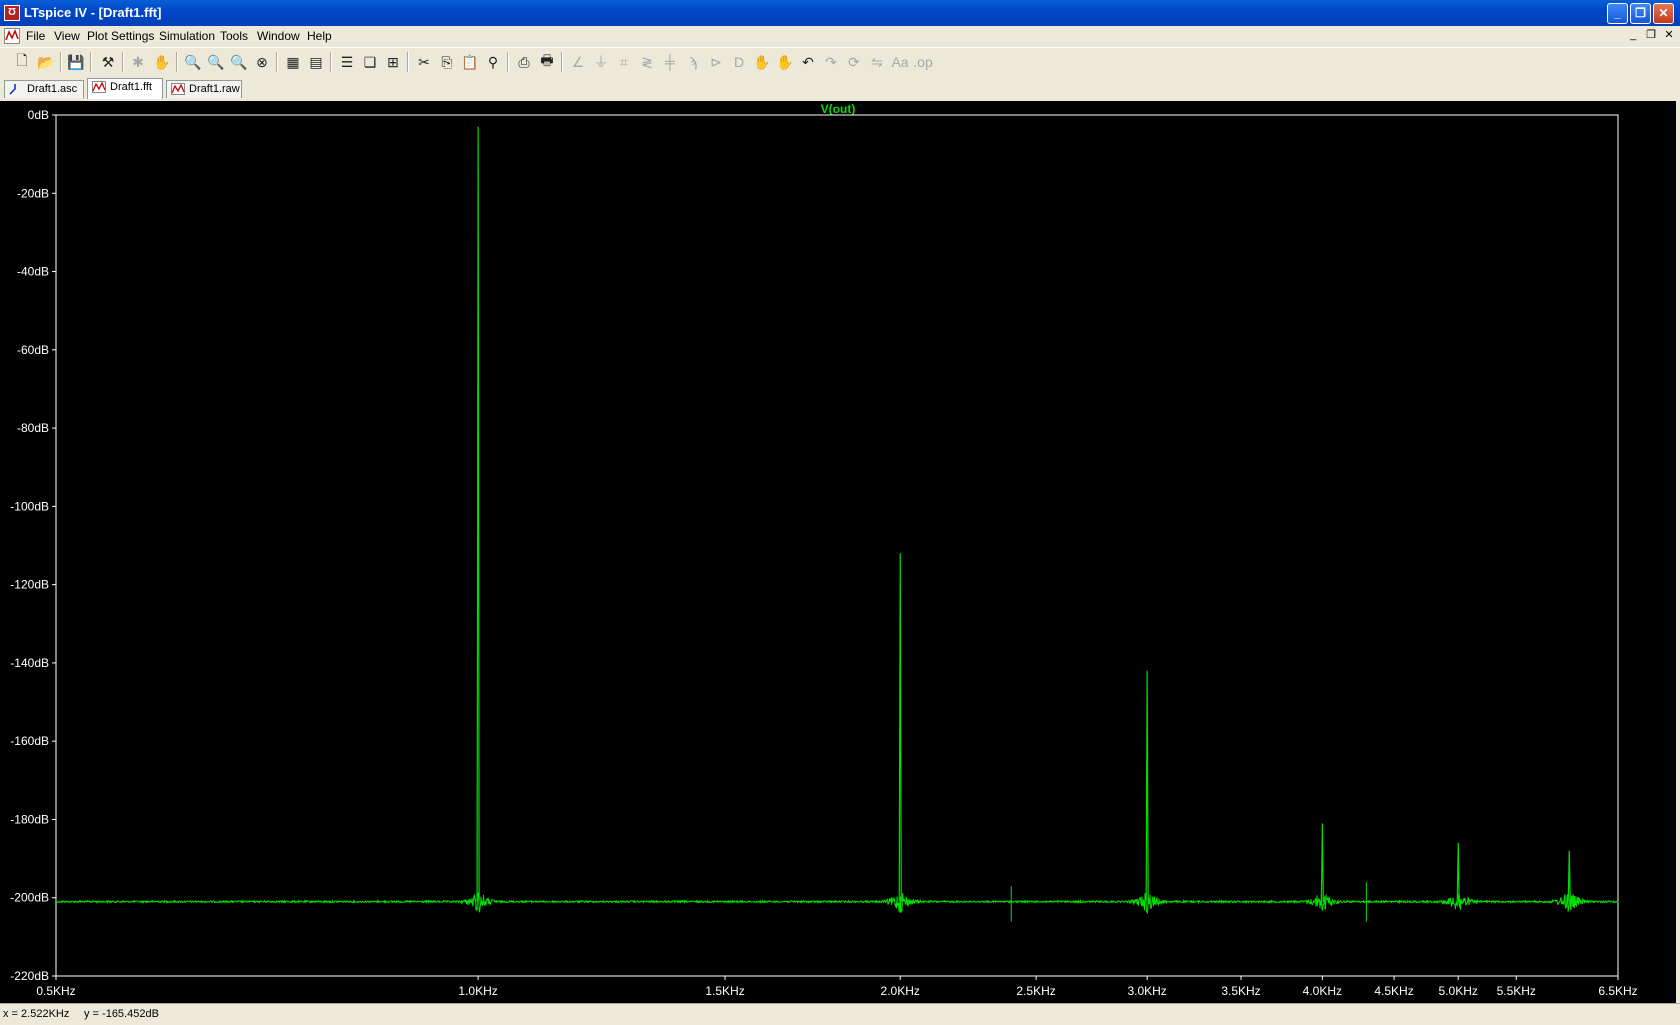 The image size is (1680, 1025). I want to click on autorange-icon: ▦, so click(293, 62).